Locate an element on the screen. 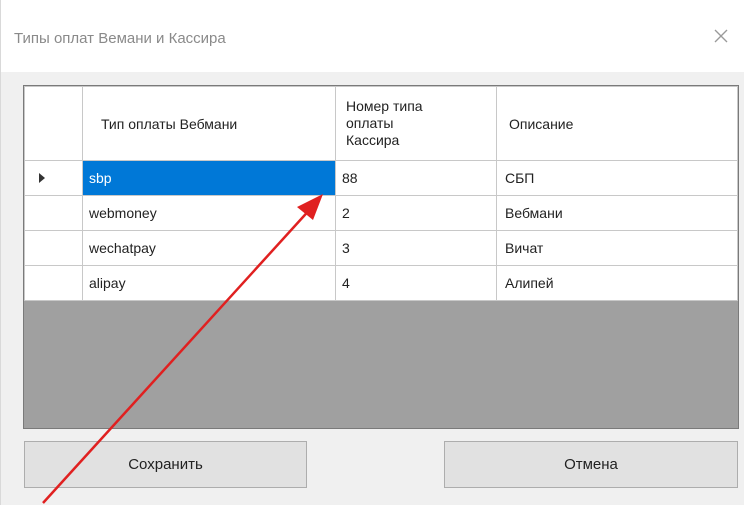 Image resolution: width=744 pixels, height=505 pixels. save-button: Сохранить is located at coordinates (165, 464).